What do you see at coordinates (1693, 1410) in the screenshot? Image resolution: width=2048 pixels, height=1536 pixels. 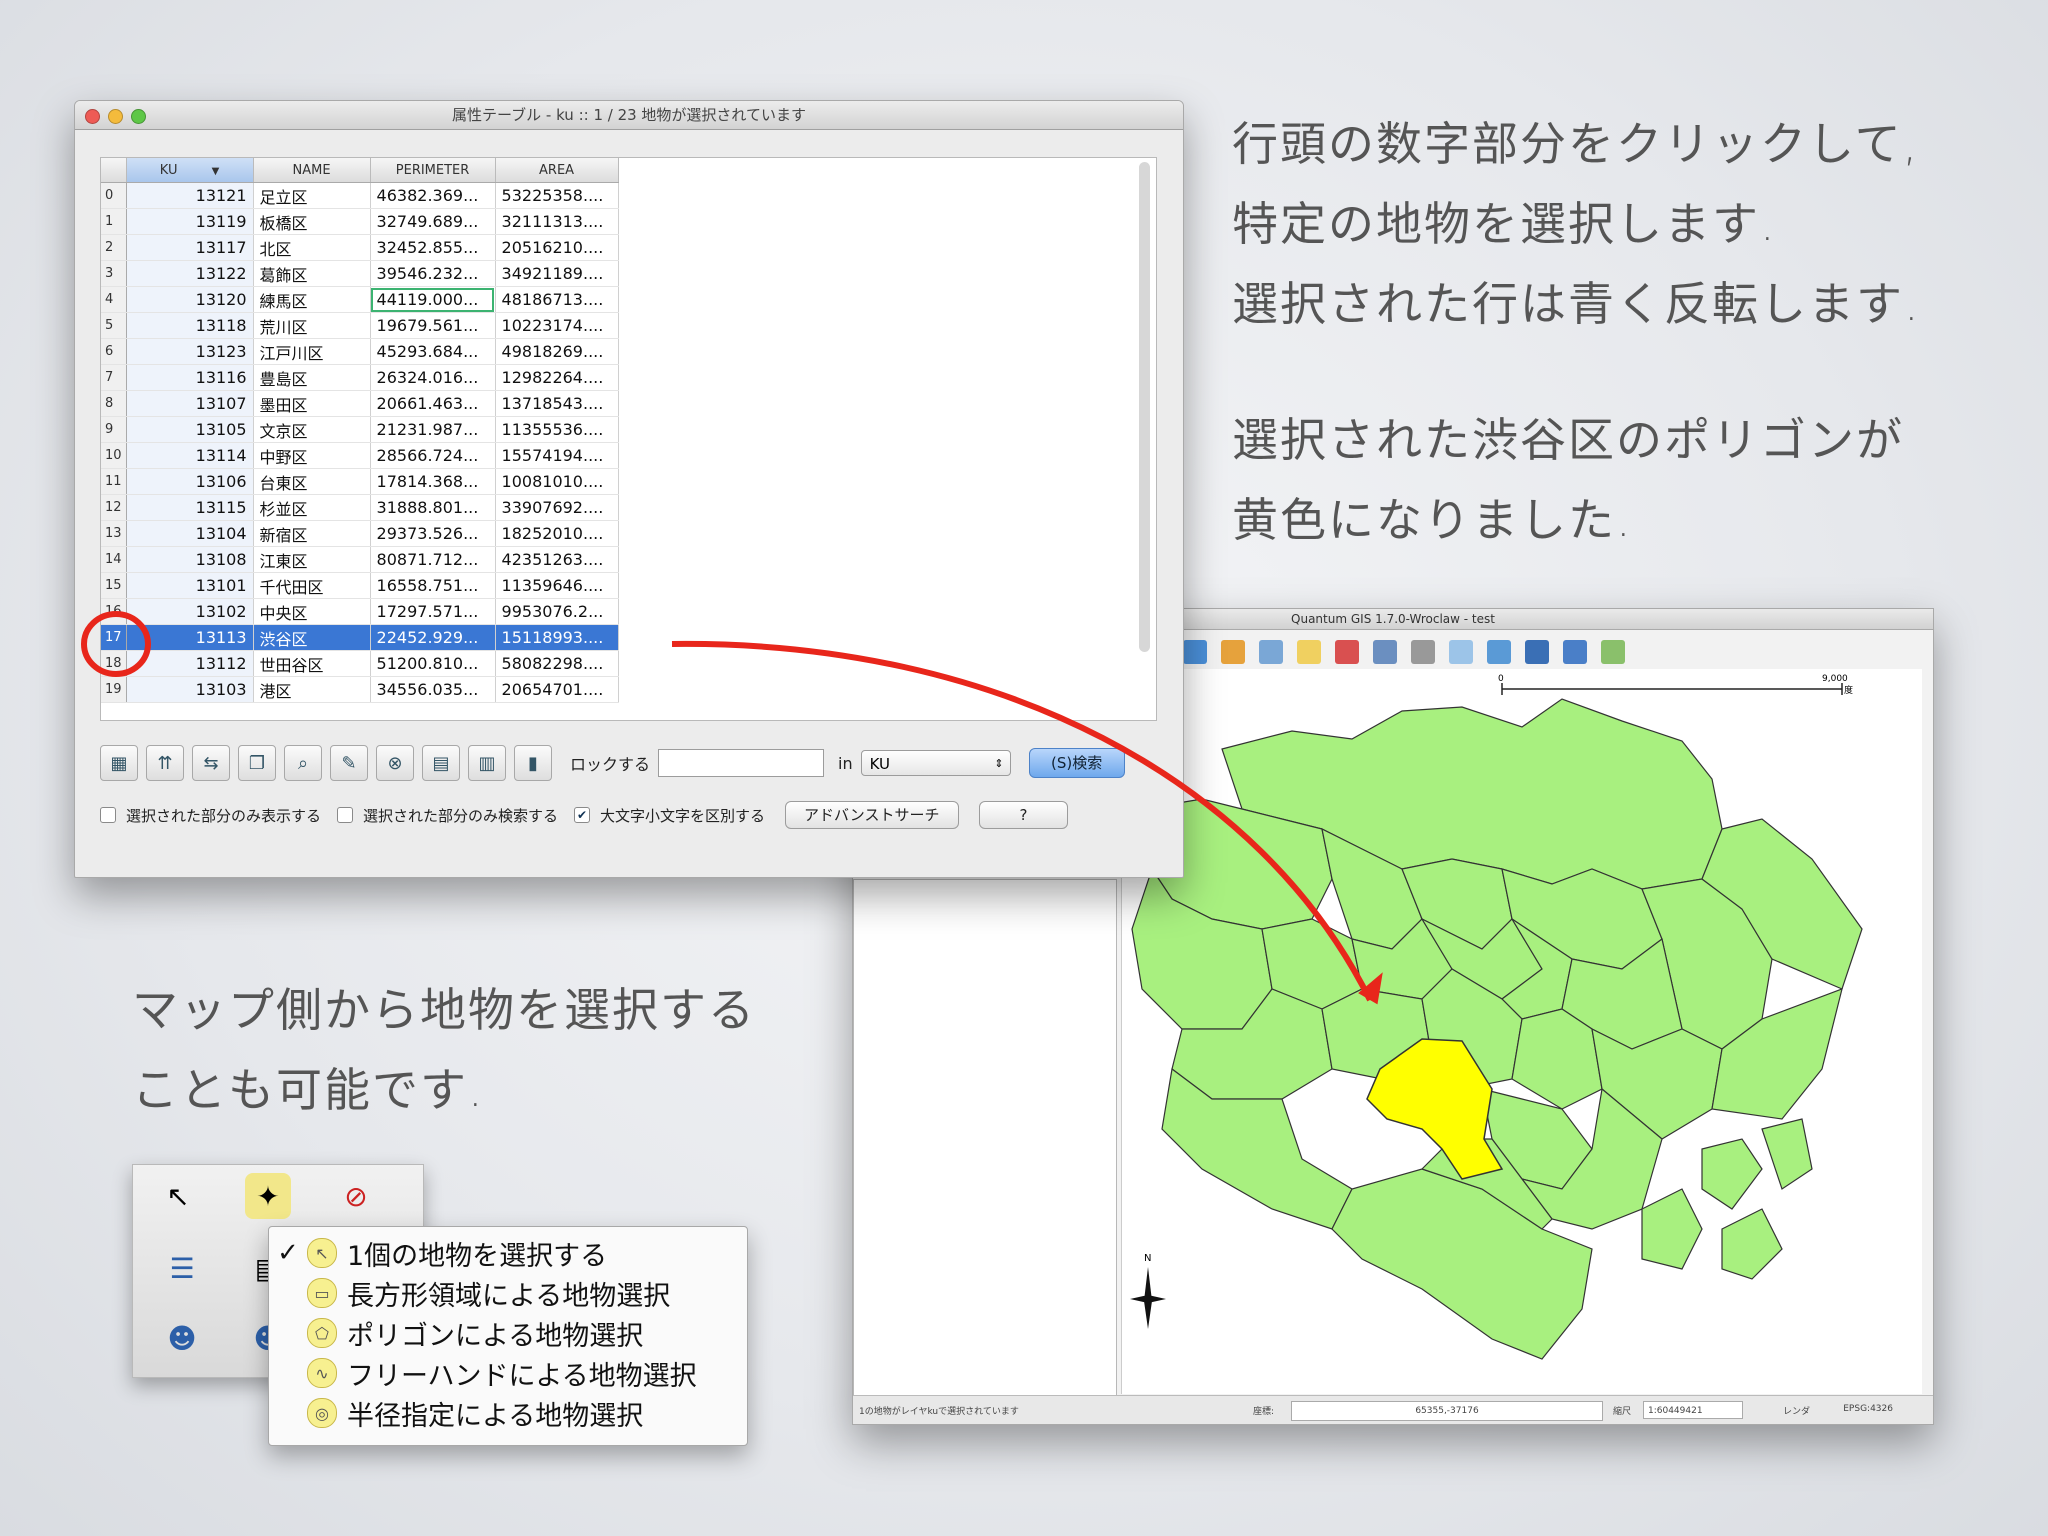 I see `scale-field: 1:60449421` at bounding box center [1693, 1410].